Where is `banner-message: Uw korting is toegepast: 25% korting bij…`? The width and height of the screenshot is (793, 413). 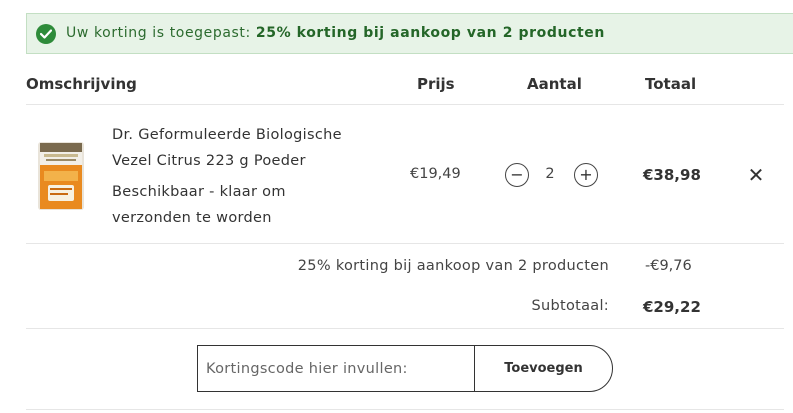 banner-message: Uw korting is toegepast: 25% korting bij… is located at coordinates (335, 33).